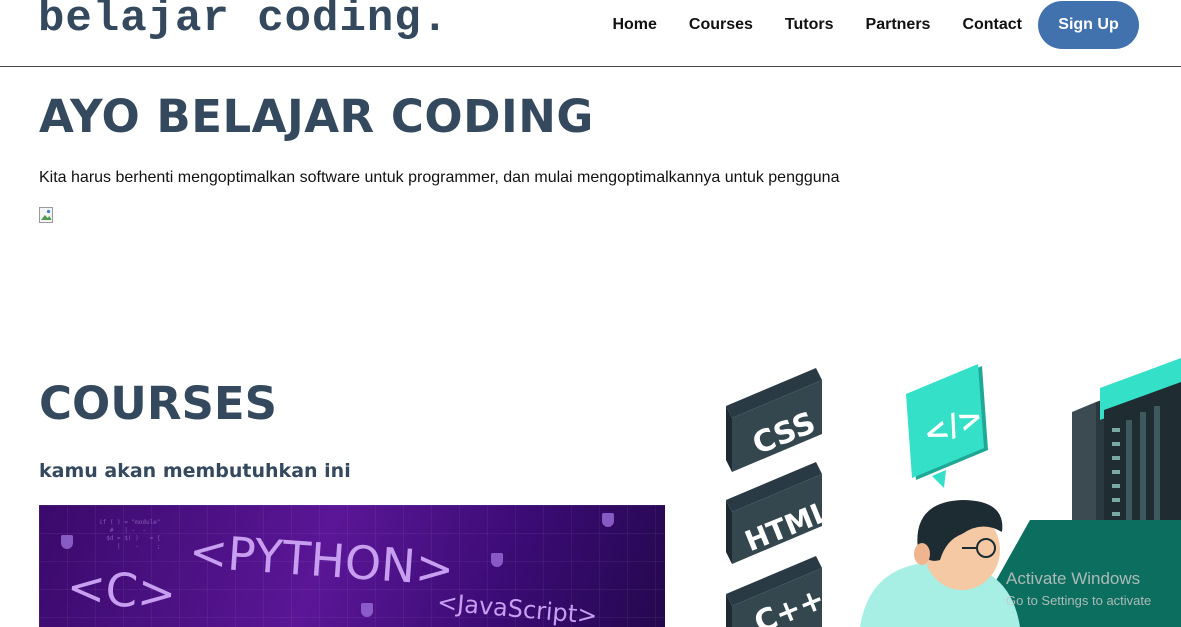 The height and width of the screenshot is (627, 1181). I want to click on courses-title: COURSES, so click(158, 403).